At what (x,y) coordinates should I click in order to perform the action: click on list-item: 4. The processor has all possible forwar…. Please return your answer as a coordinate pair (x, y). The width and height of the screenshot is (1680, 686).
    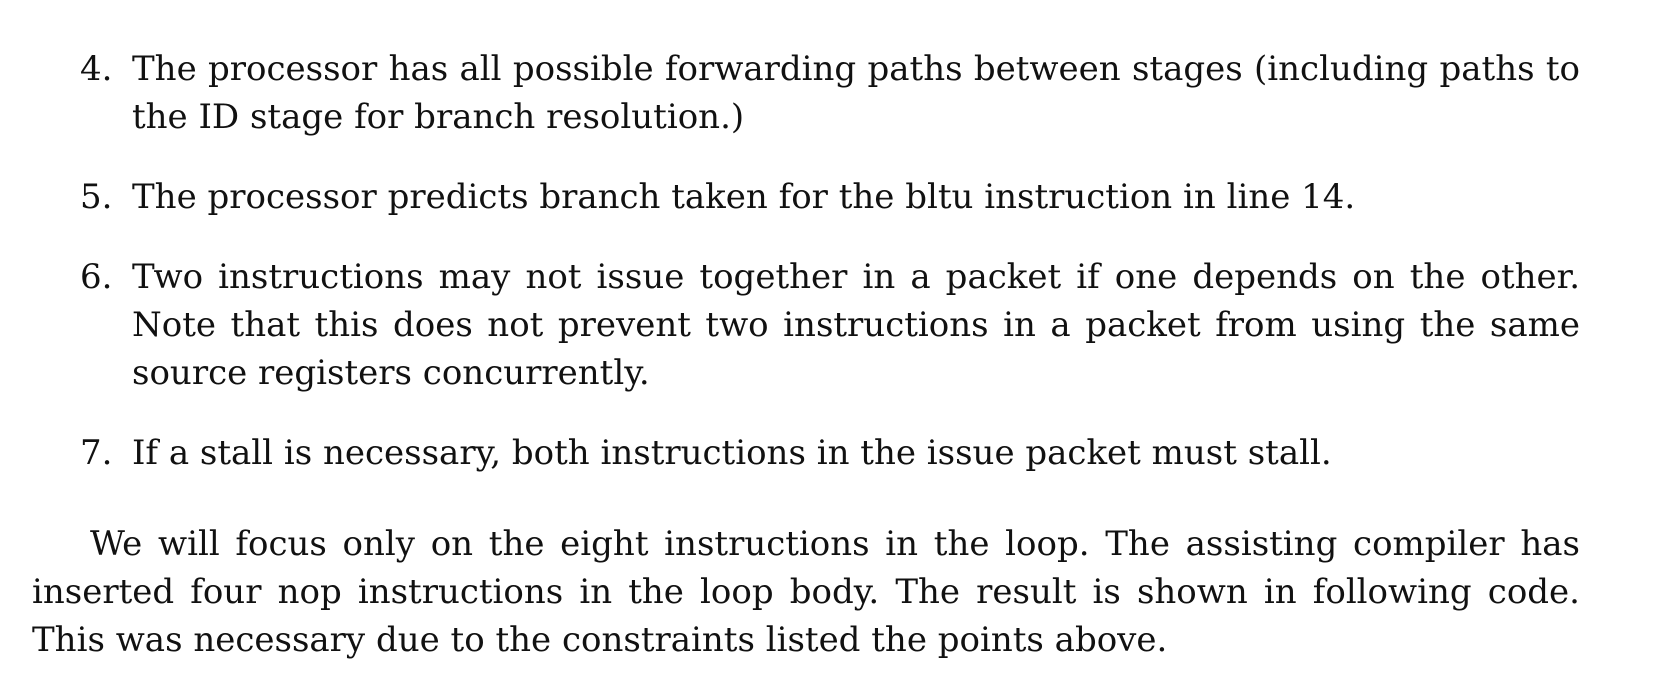
    Looking at the image, I should click on (830, 93).